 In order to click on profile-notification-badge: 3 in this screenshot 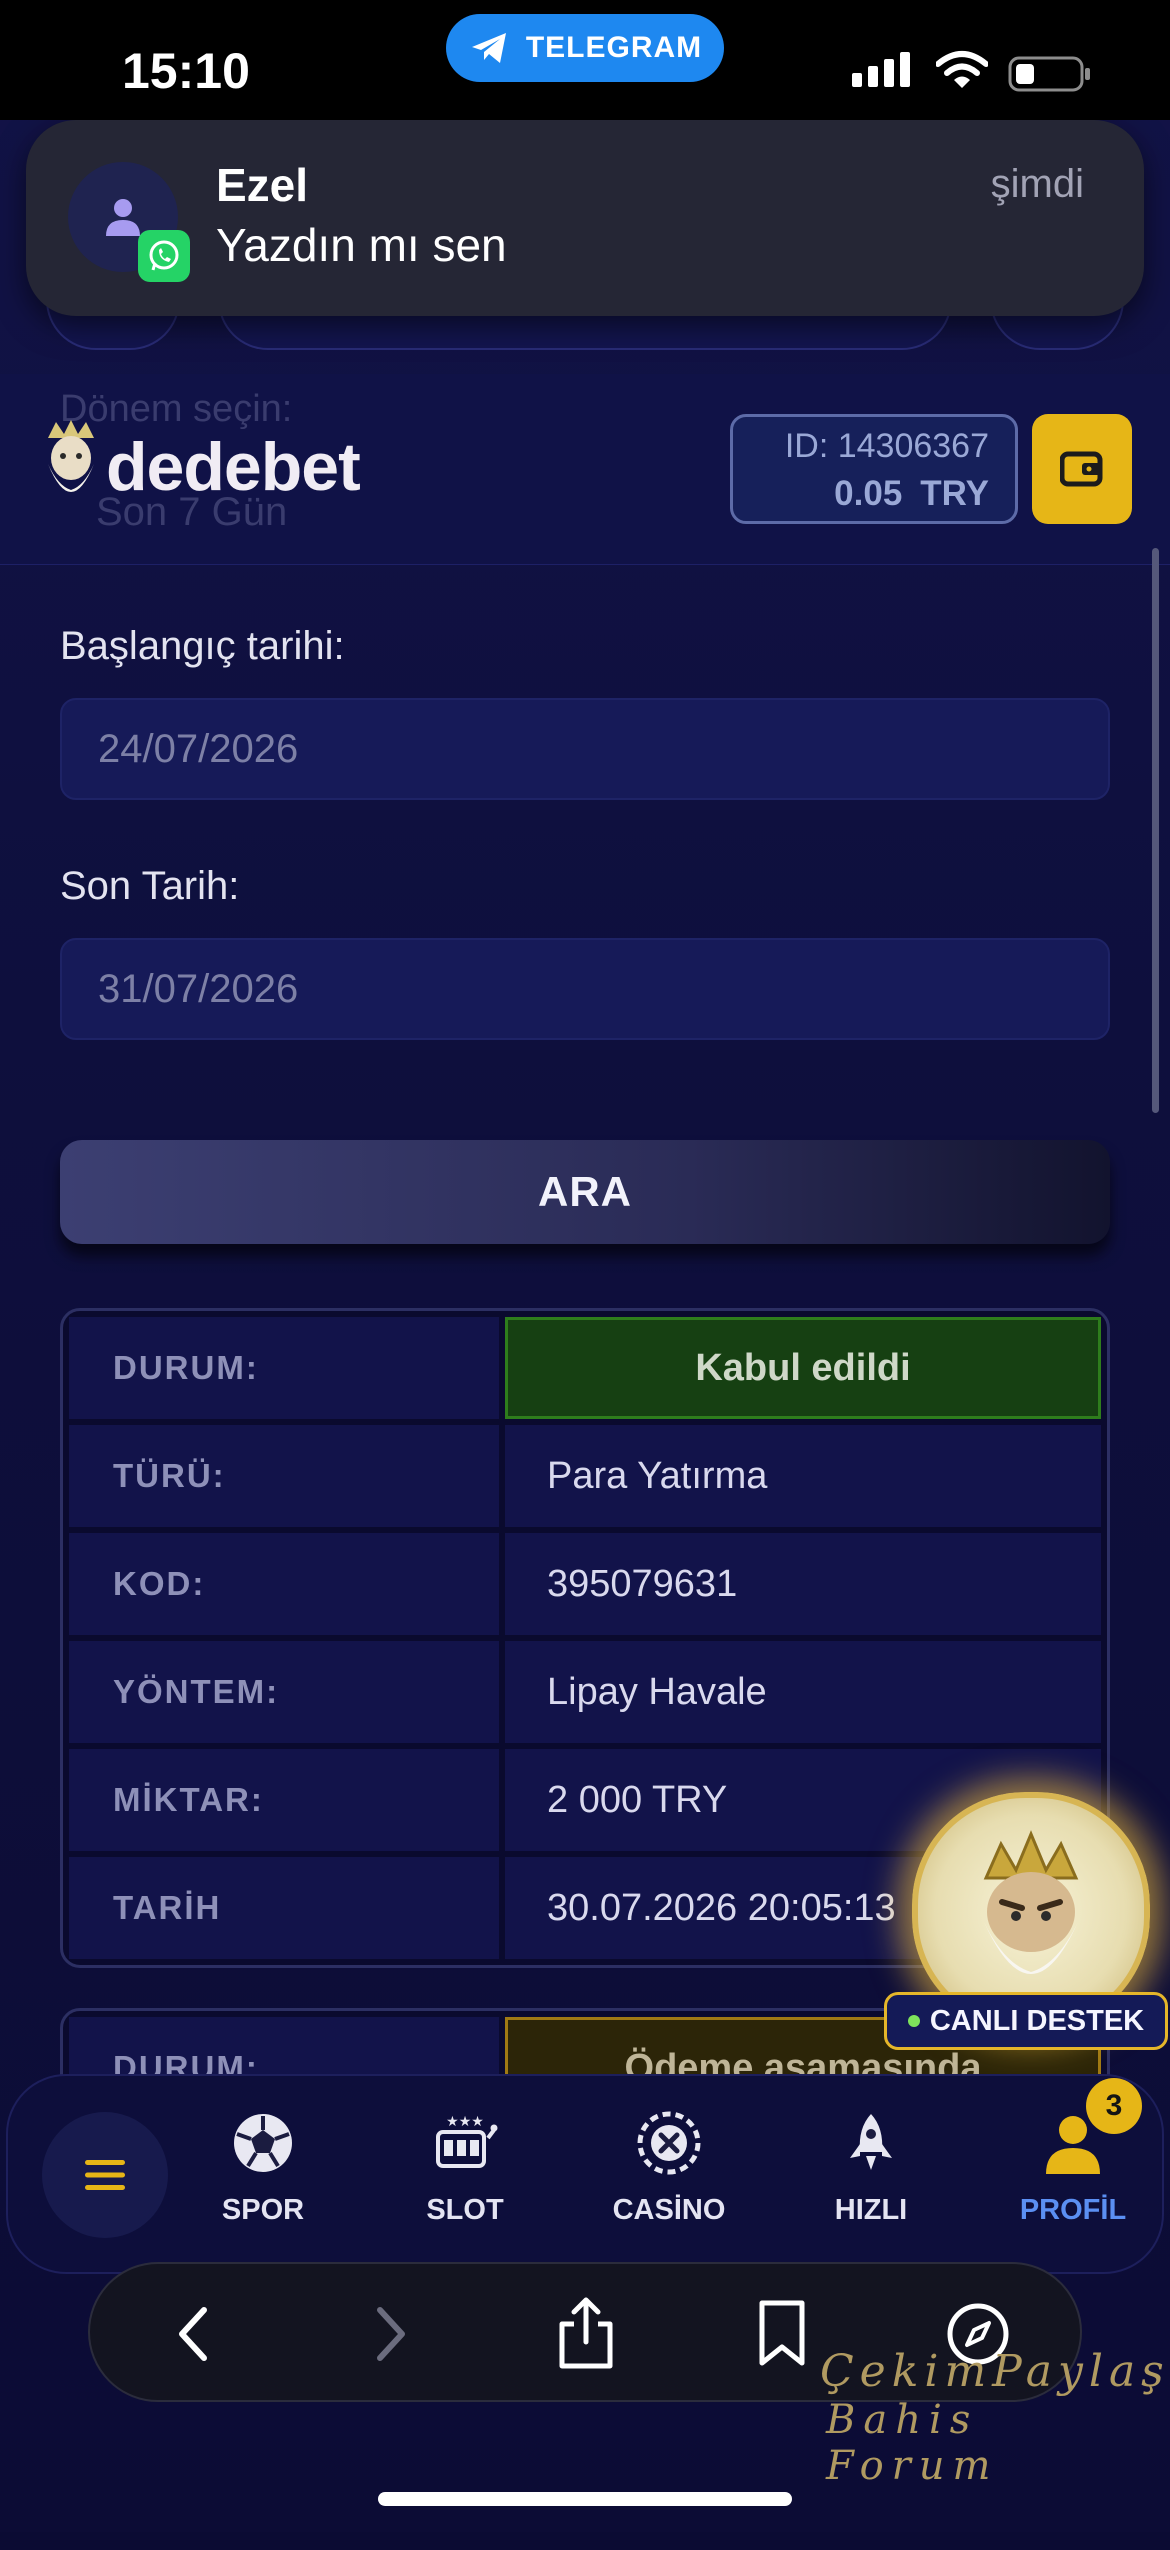, I will do `click(1114, 2106)`.